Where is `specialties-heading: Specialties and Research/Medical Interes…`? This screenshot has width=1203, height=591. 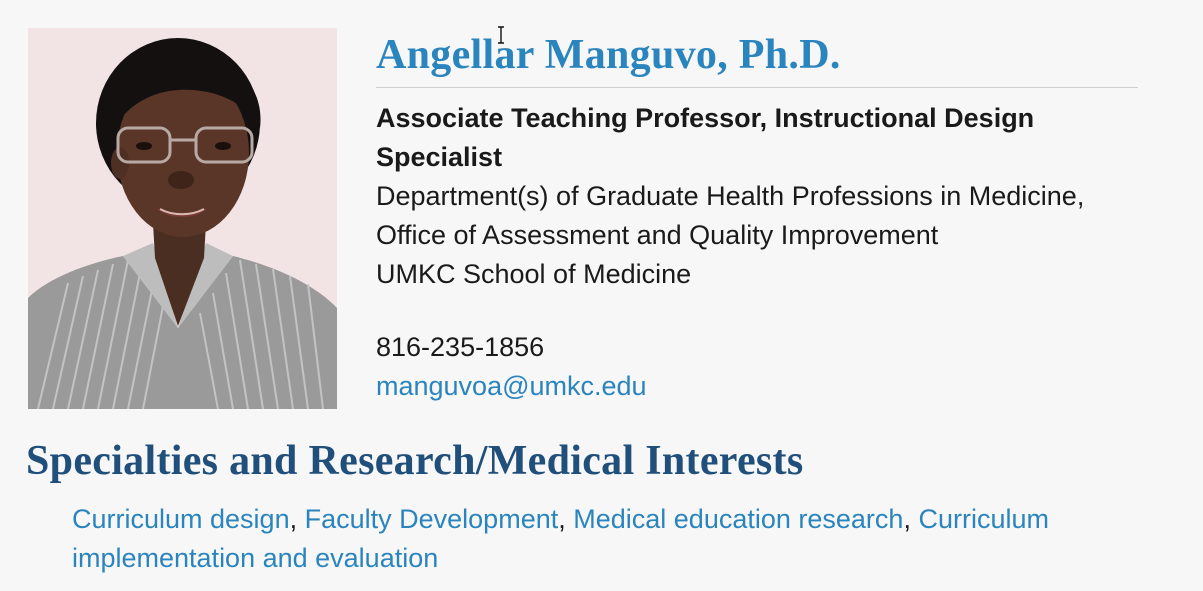
specialties-heading: Specialties and Research/Medical Interes… is located at coordinates (415, 461).